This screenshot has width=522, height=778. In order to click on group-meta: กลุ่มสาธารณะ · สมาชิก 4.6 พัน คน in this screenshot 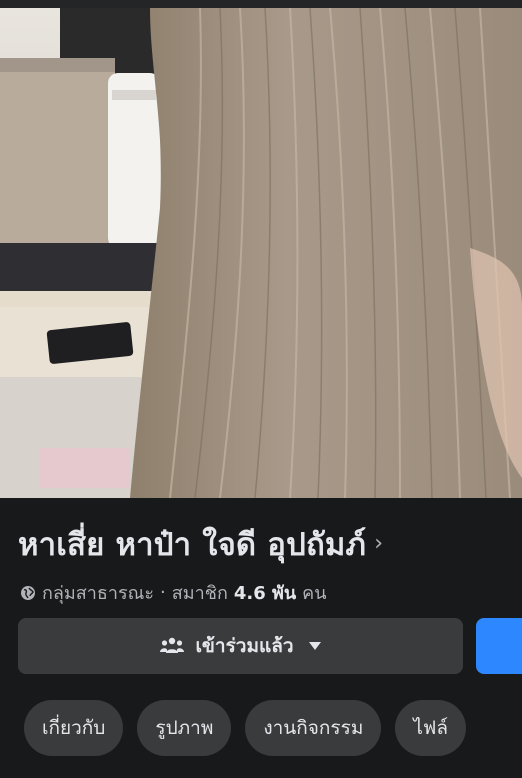, I will do `click(173, 592)`.